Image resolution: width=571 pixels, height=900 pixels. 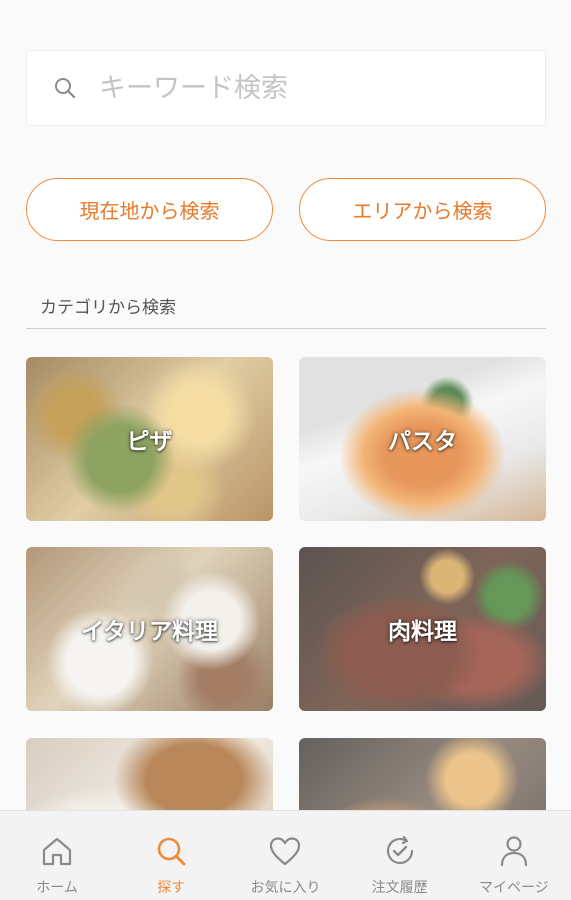 I want to click on category-card-pasta: パスタ, so click(x=422, y=439).